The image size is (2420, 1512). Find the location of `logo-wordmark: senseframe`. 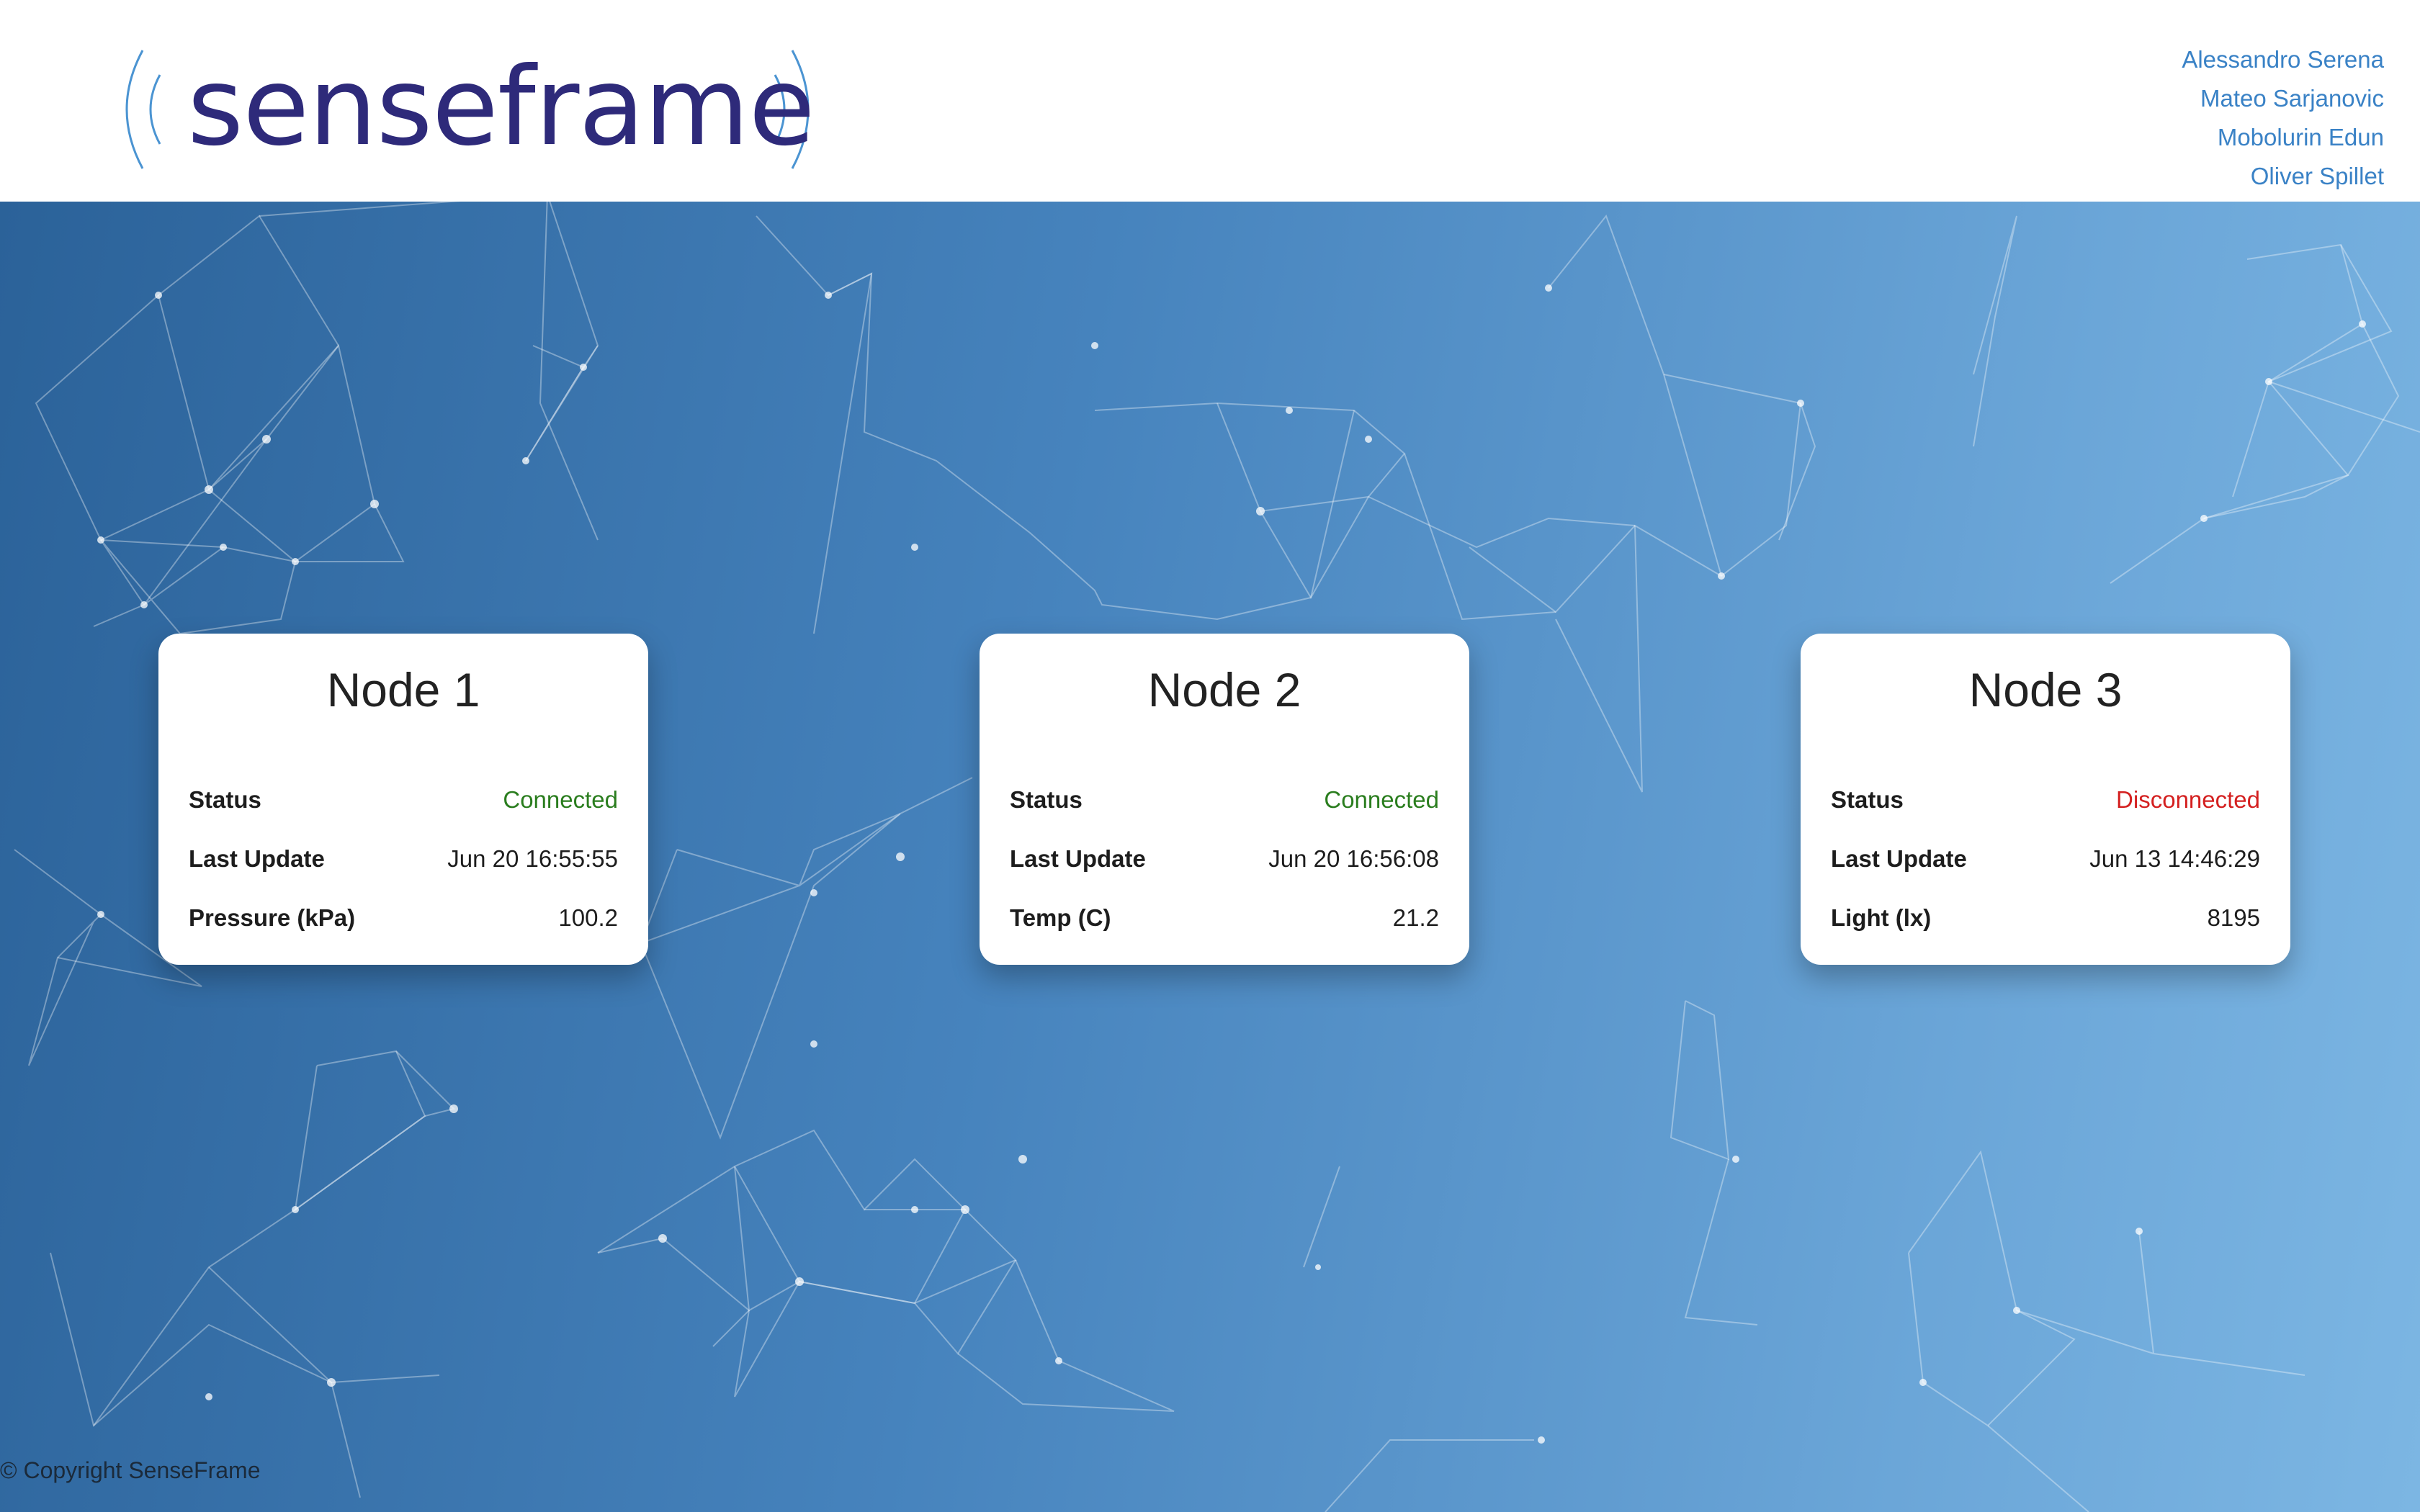

logo-wordmark: senseframe is located at coordinates (501, 107).